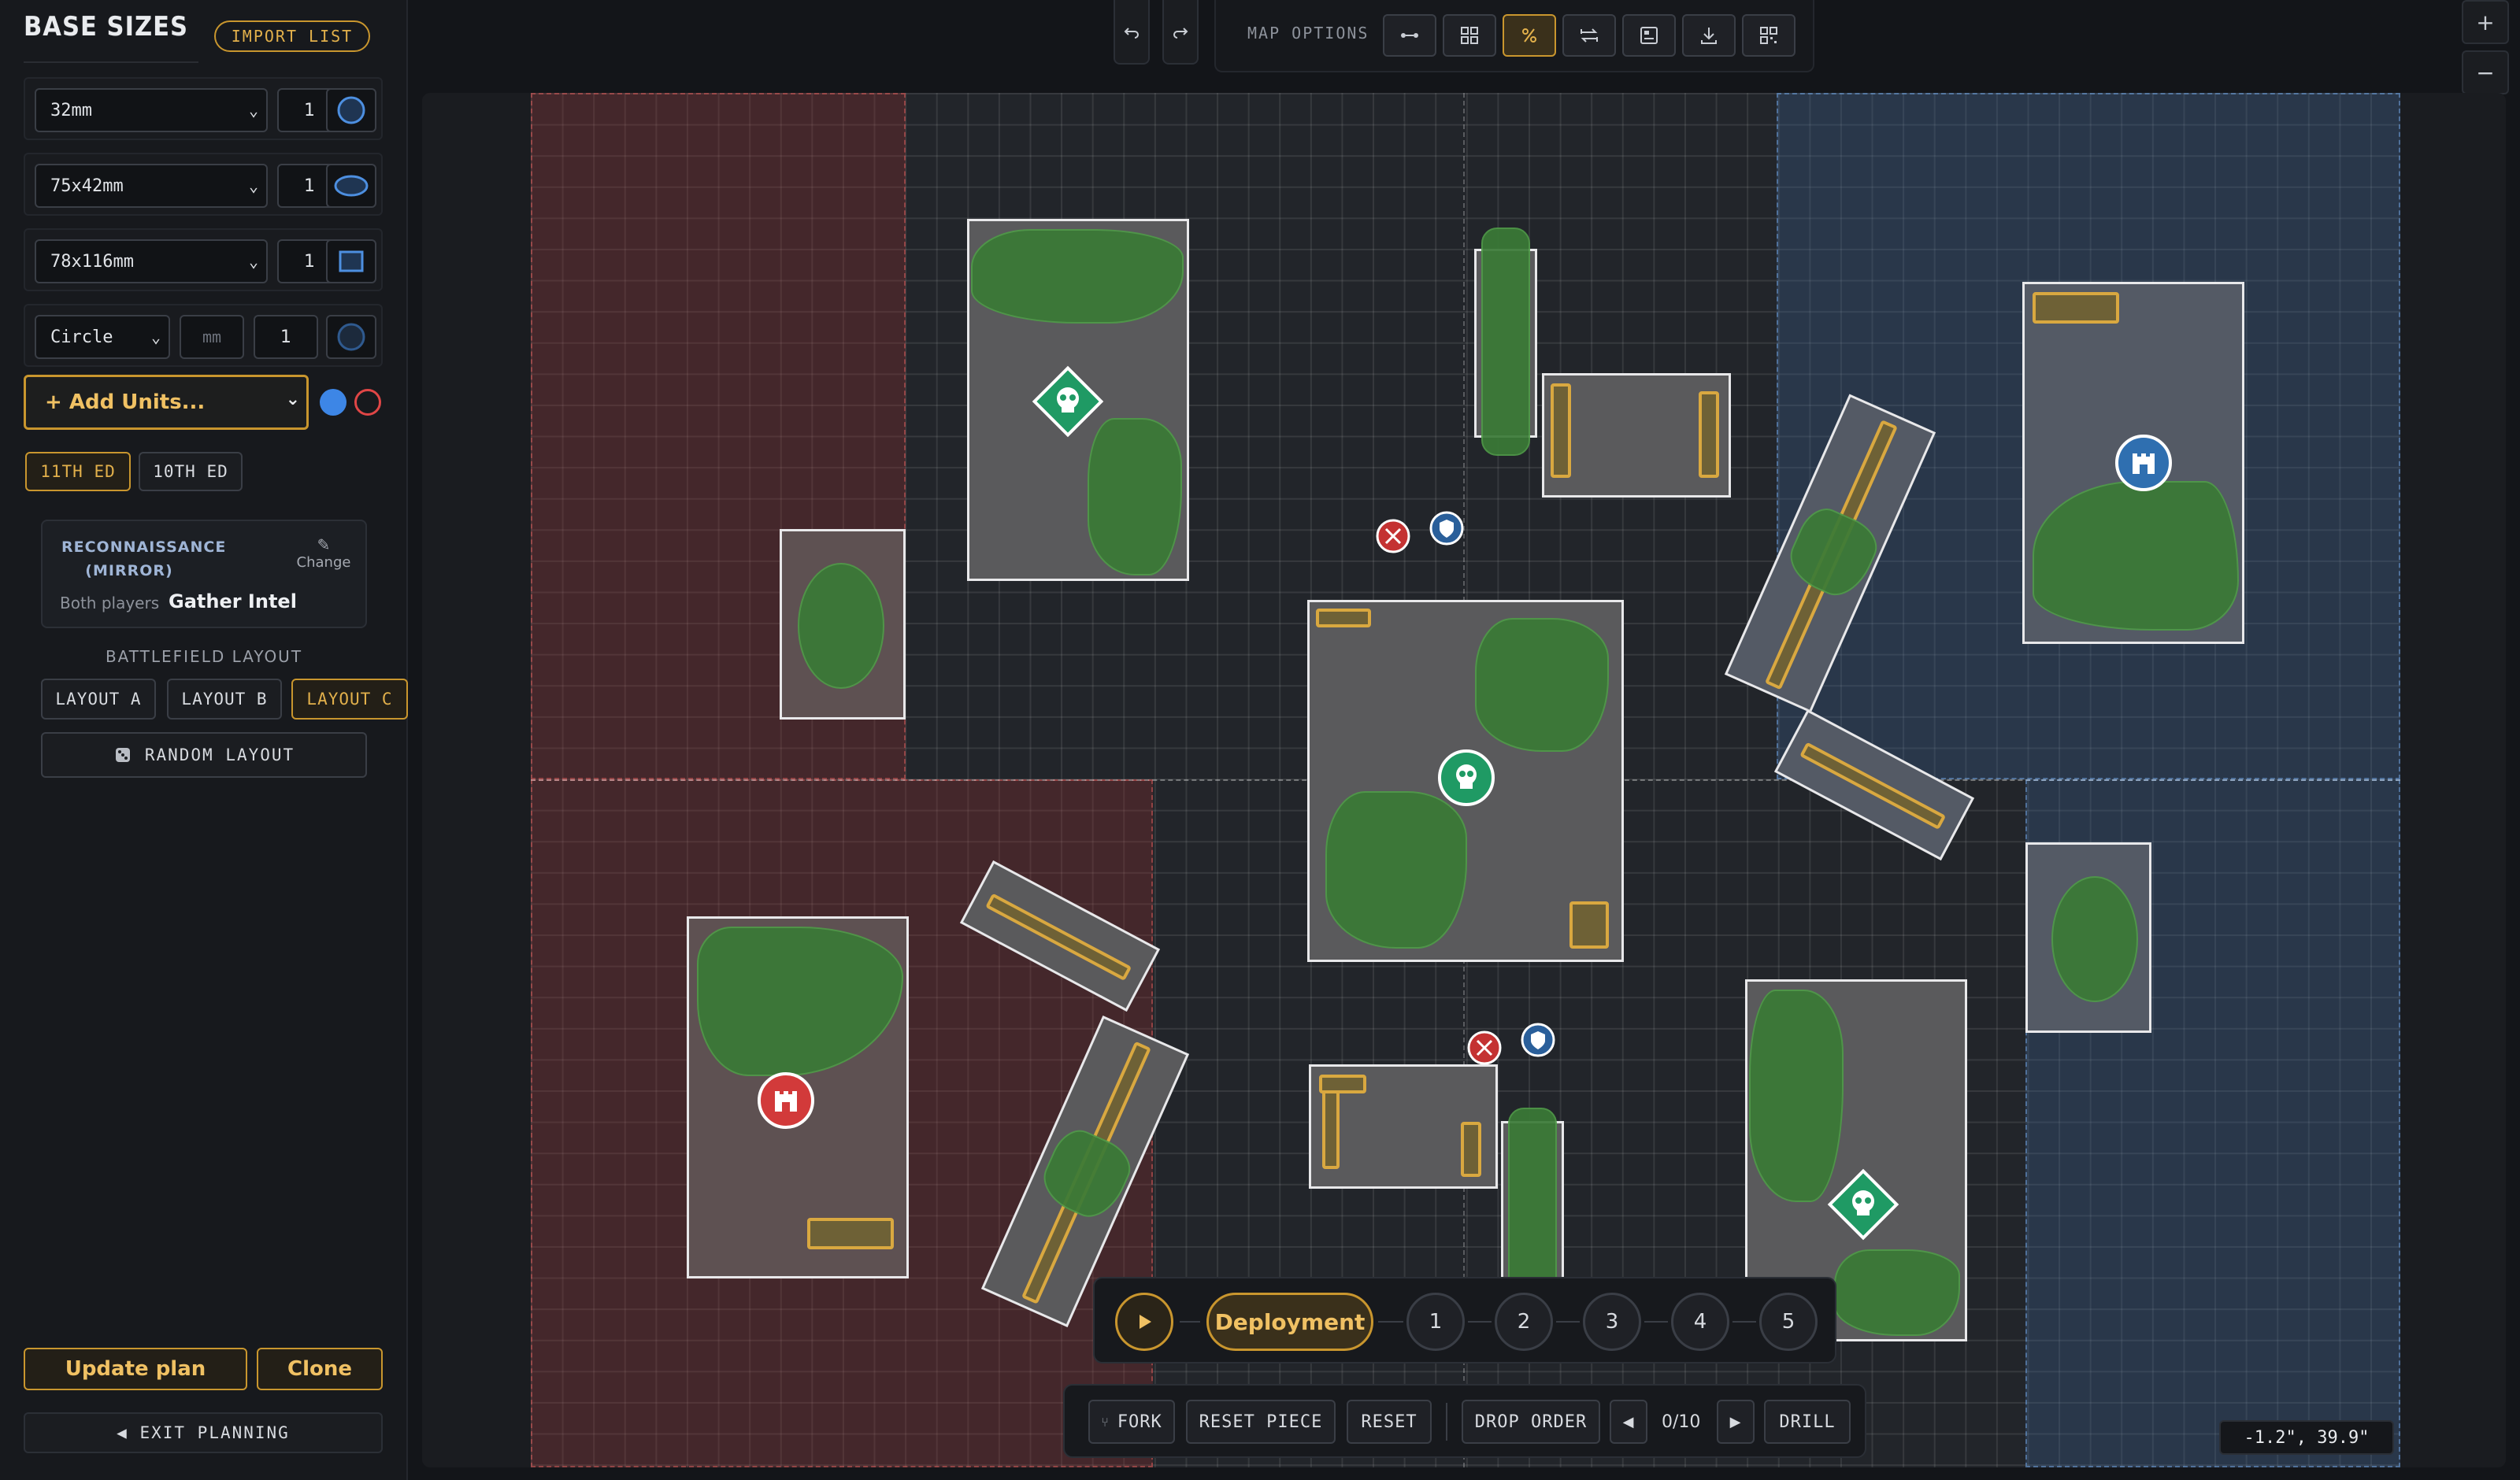 The height and width of the screenshot is (1480, 2520). I want to click on previous-button: ◀, so click(1628, 1422).